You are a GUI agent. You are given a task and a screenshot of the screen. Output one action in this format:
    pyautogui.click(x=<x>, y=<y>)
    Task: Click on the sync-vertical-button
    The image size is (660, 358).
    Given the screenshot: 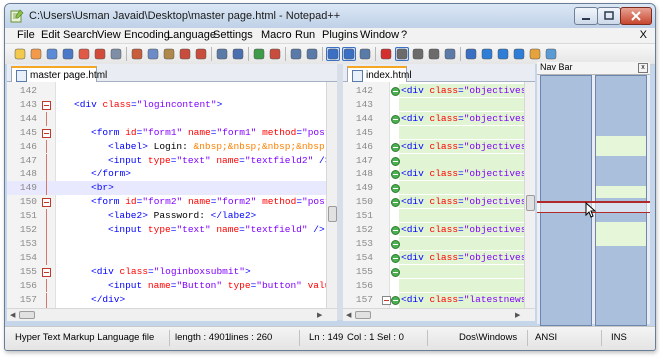 What is the action you would take?
    pyautogui.click(x=296, y=54)
    